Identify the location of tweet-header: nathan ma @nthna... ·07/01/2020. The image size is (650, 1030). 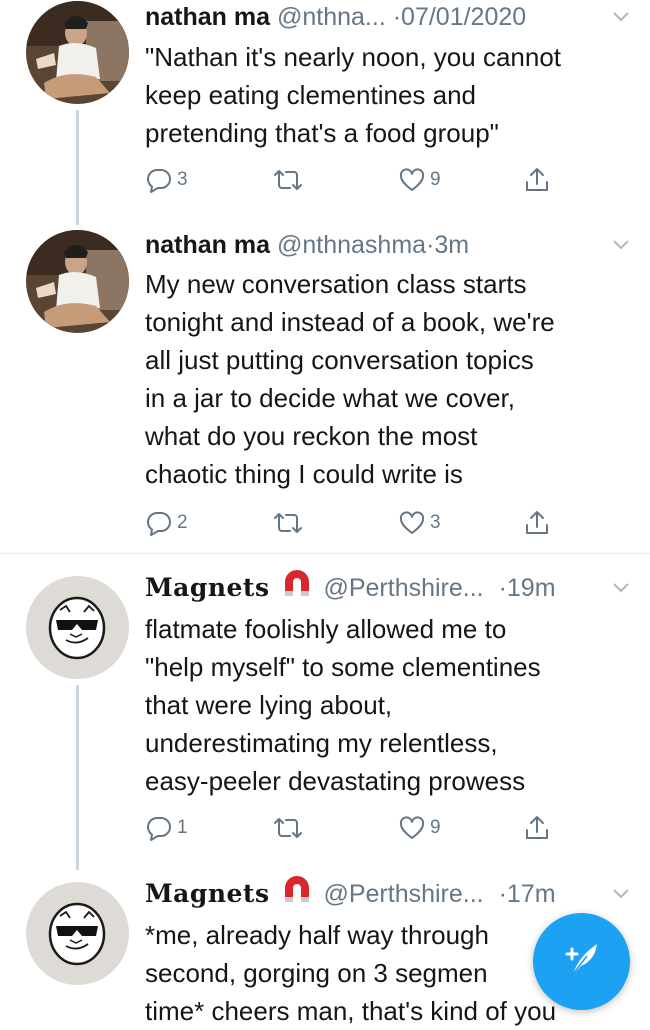
(390, 18).